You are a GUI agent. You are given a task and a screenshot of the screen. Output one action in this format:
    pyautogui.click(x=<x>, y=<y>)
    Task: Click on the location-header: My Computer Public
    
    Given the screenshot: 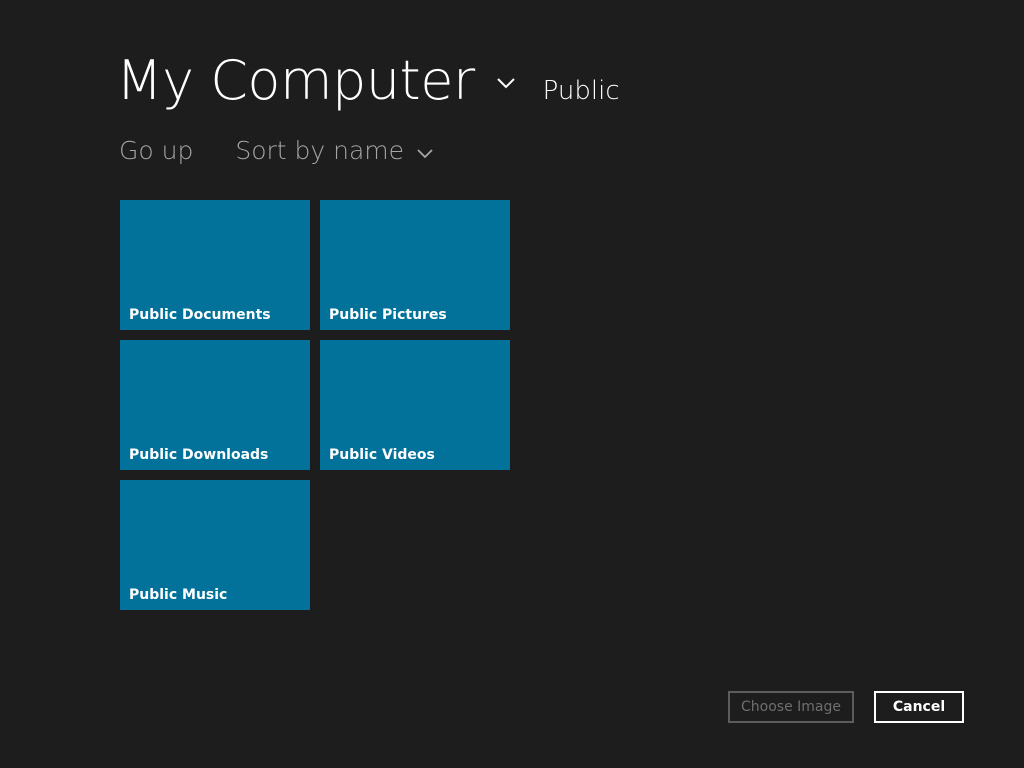 What is the action you would take?
    pyautogui.click(x=368, y=81)
    